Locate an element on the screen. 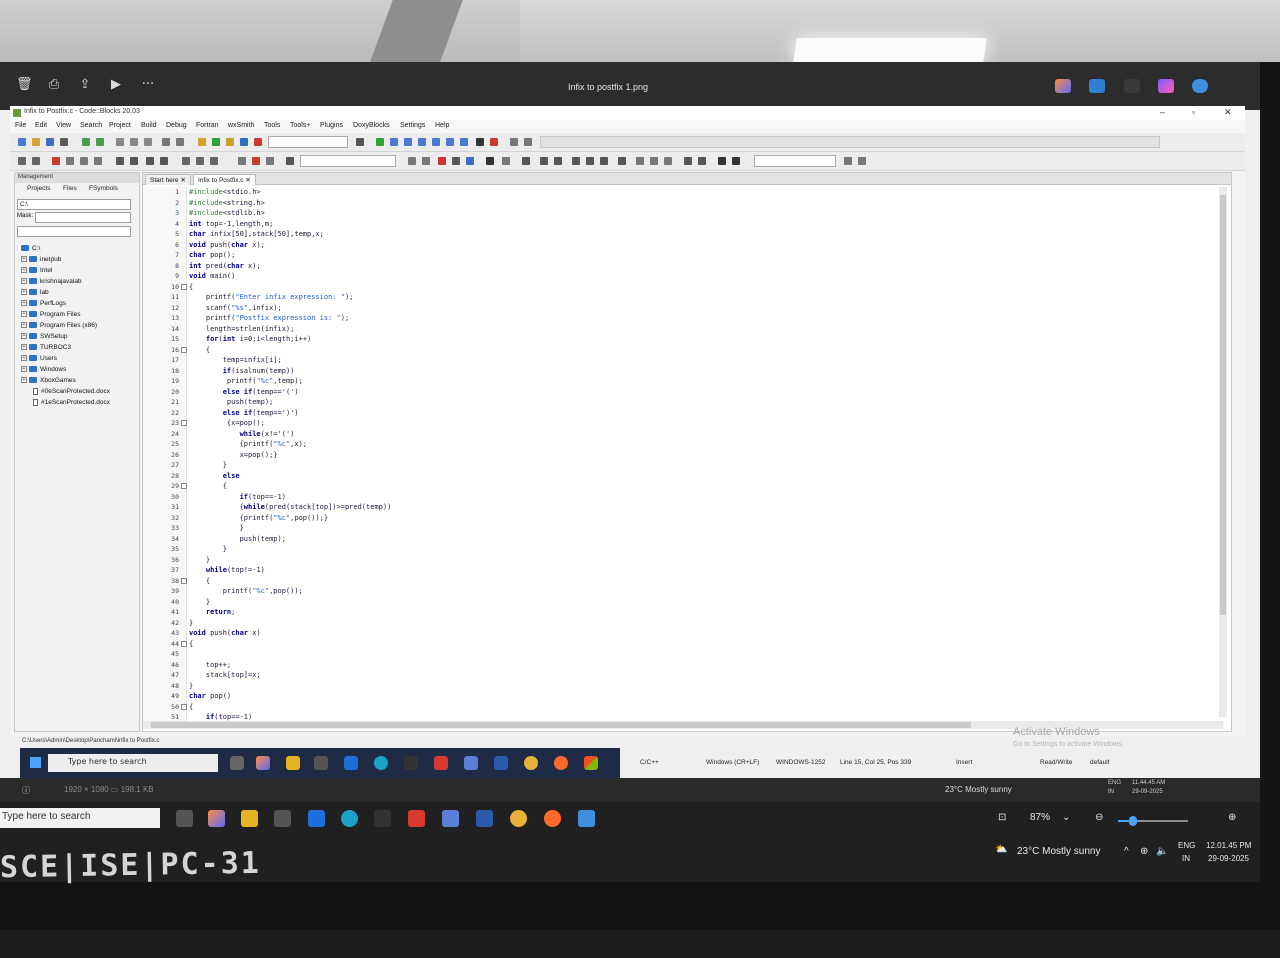 The width and height of the screenshot is (1280, 958). menu-help: Help is located at coordinates (442, 125).